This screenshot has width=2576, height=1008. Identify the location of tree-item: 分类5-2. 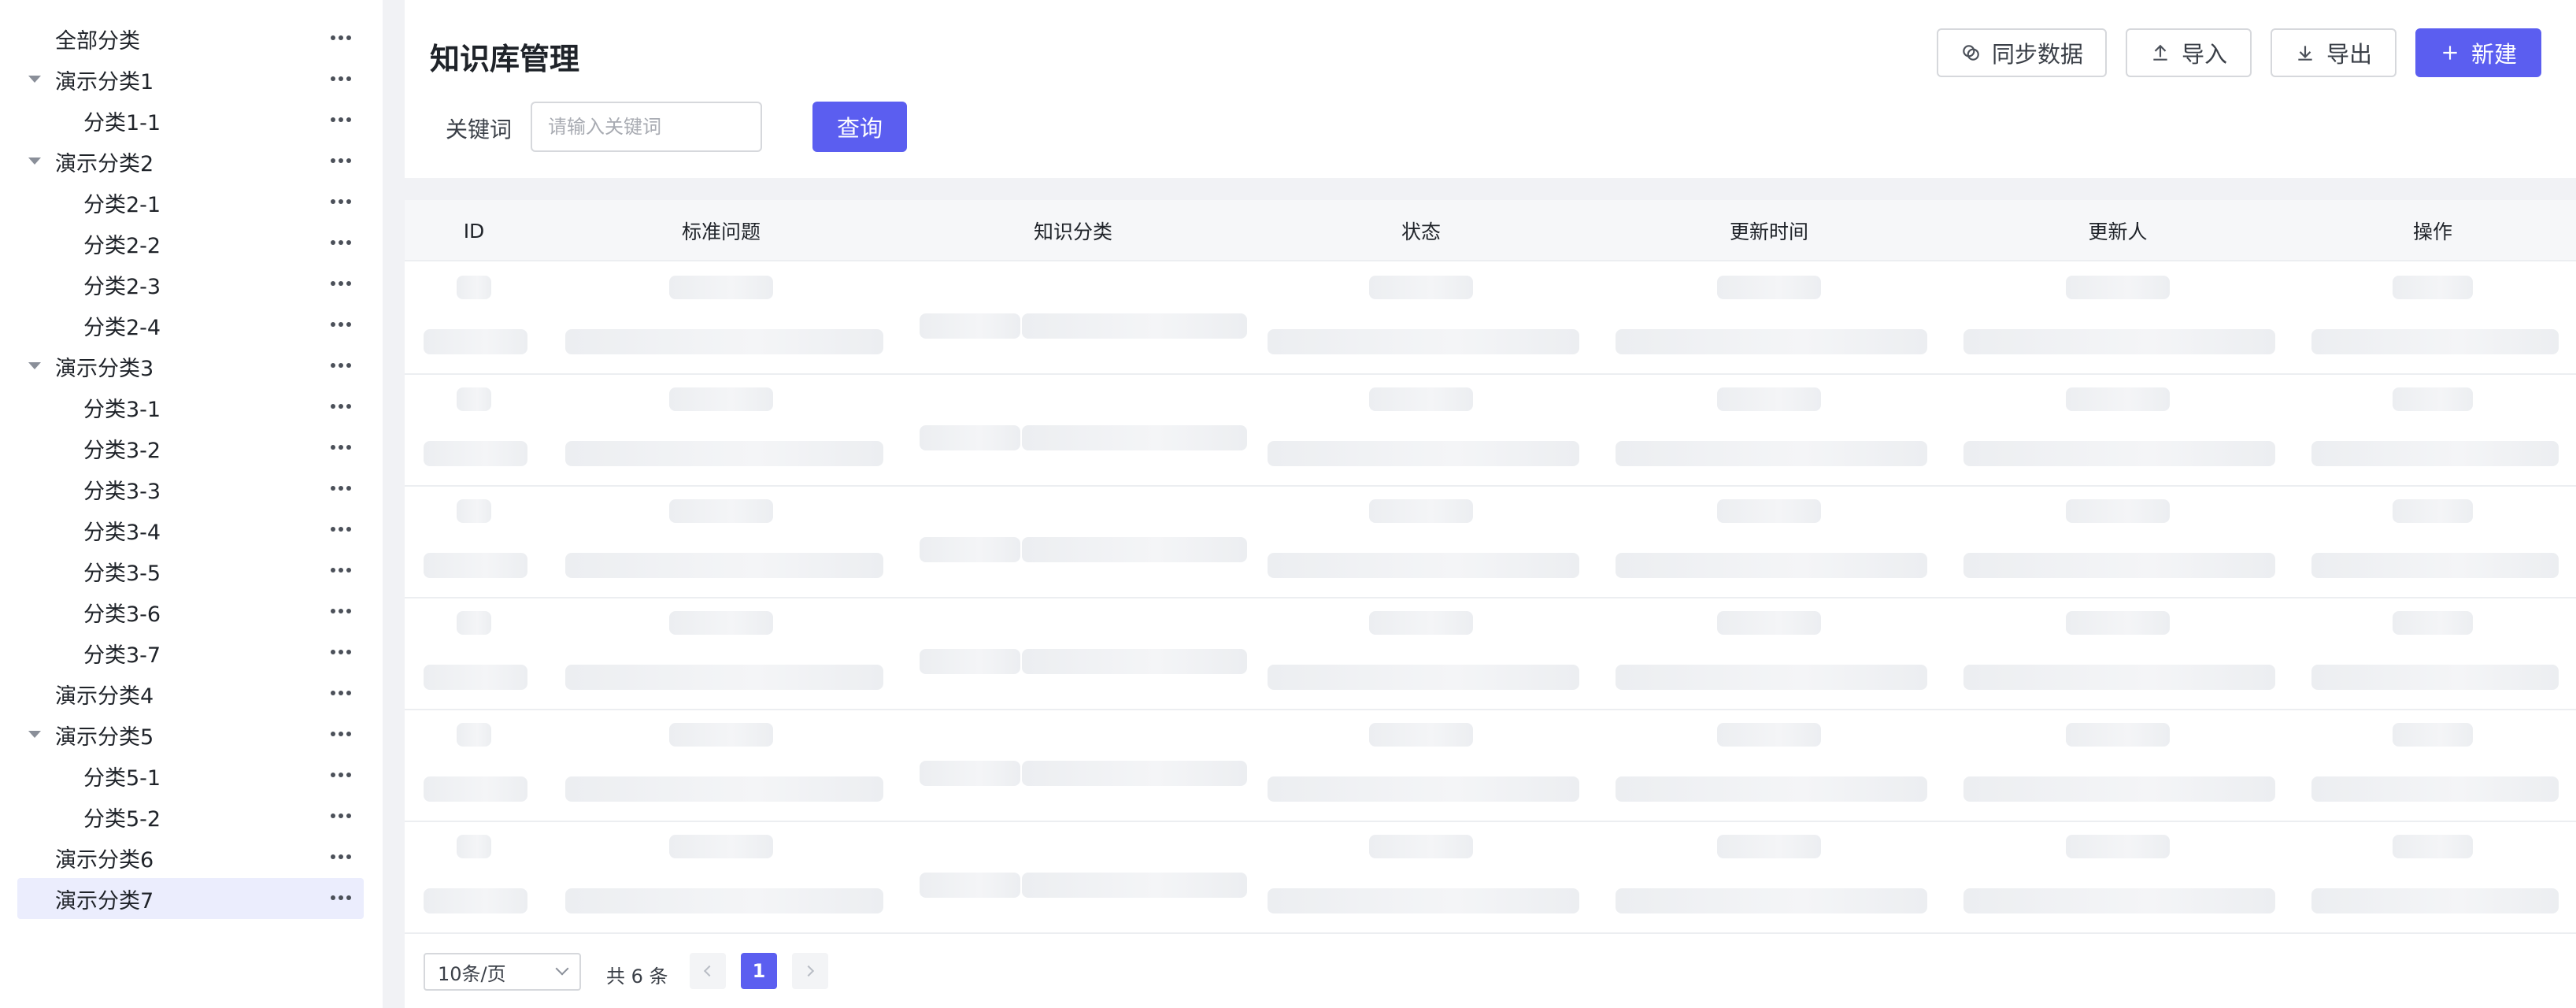
(190, 816).